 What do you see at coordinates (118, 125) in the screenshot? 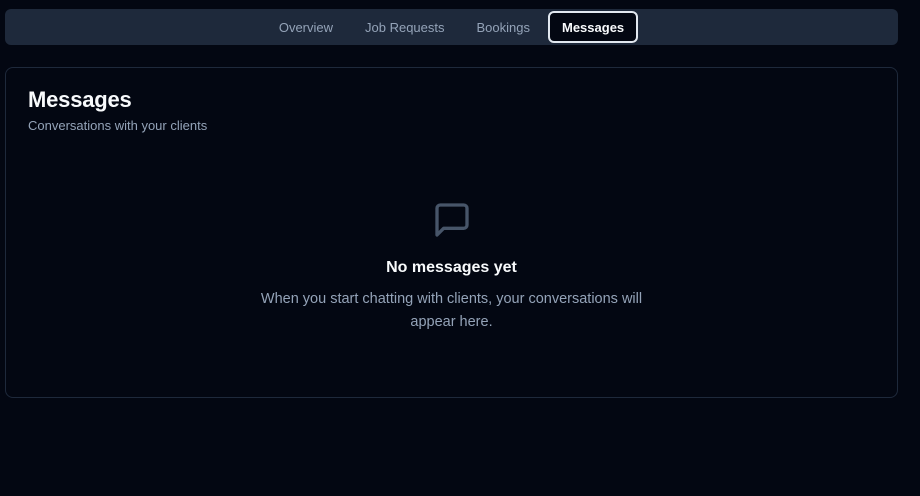
I see `page-subtitle: Conversations with your clients` at bounding box center [118, 125].